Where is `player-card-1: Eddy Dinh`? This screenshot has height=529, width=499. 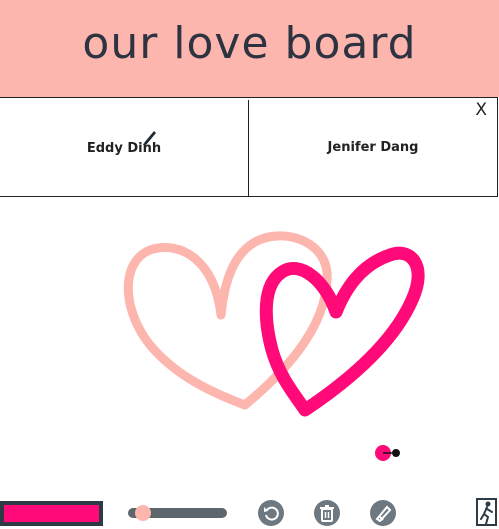
player-card-1: Eddy Dinh is located at coordinates (124, 148).